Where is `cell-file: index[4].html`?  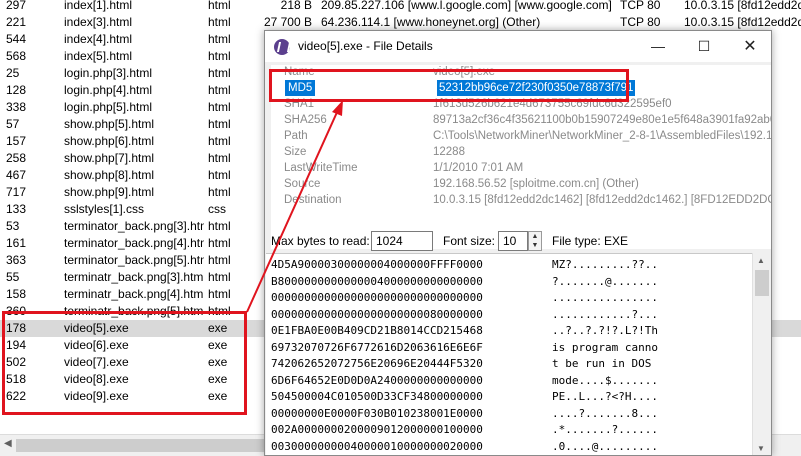
cell-file: index[4].html is located at coordinates (98, 39).